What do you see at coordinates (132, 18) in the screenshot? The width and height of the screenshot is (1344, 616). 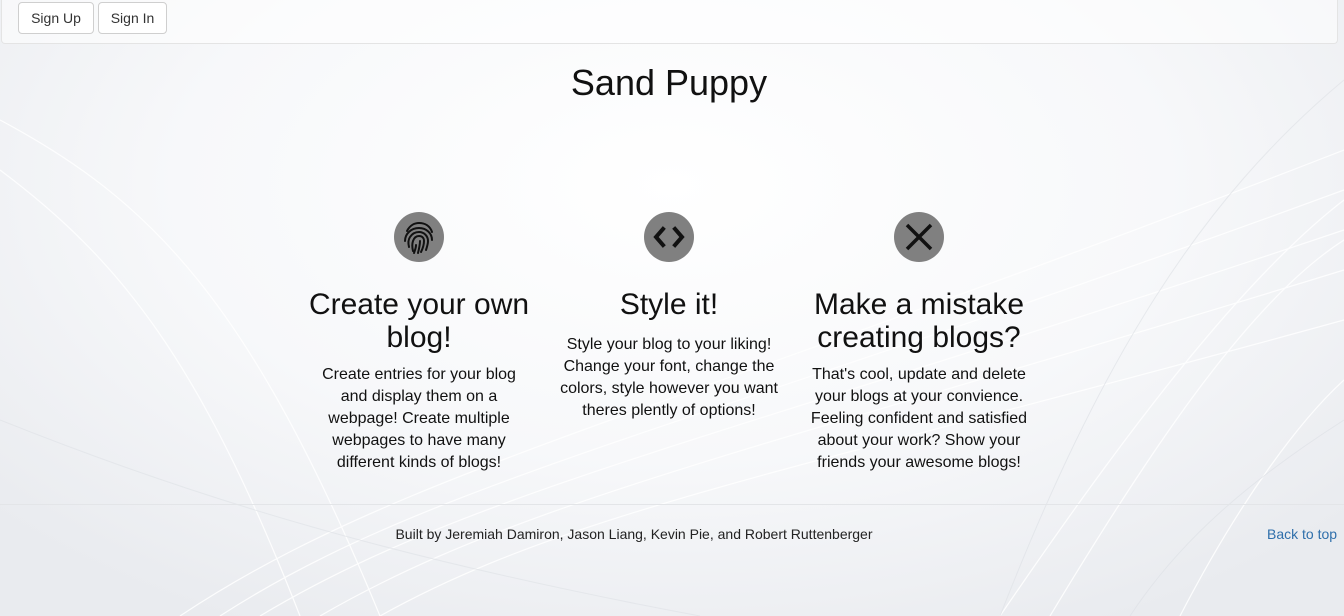 I see `sign-in-button: Sign In` at bounding box center [132, 18].